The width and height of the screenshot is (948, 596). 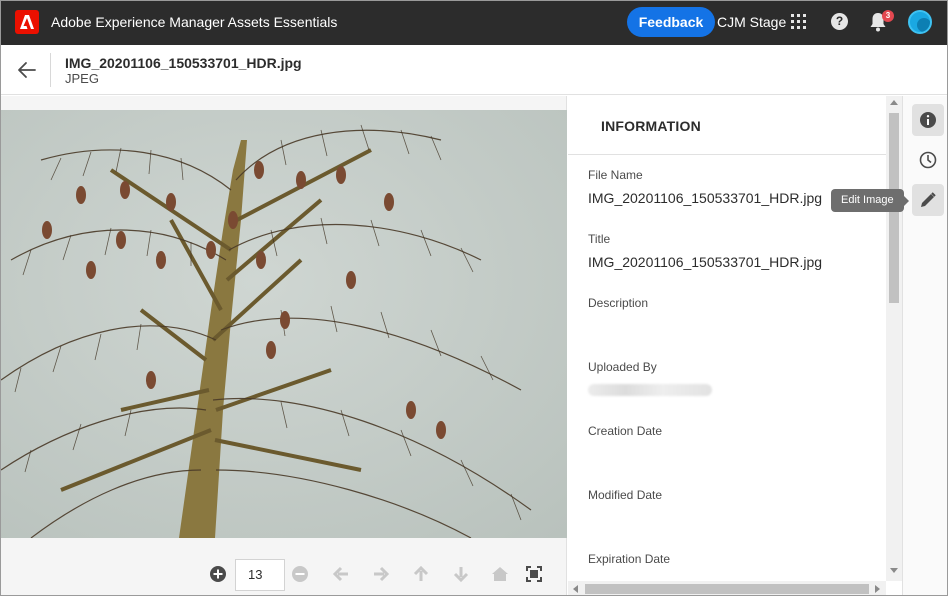 I want to click on back-arrow-icon, so click(x=27, y=70).